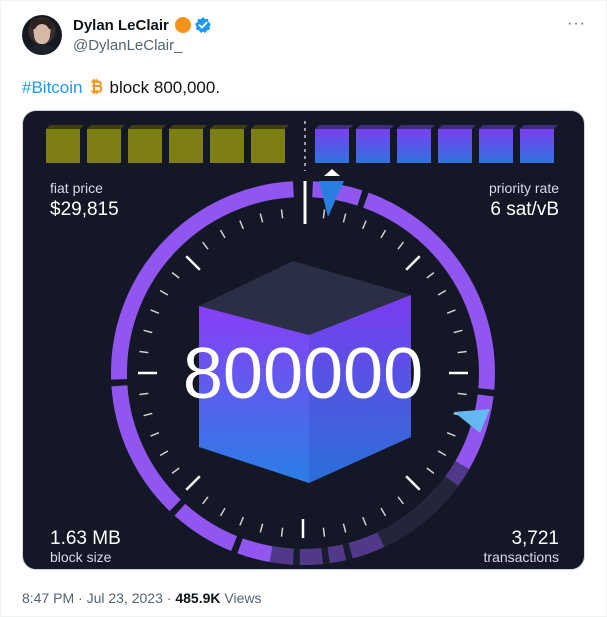  Describe the element at coordinates (76, 188) in the screenshot. I see `fiat-price-label: fiat price` at that location.